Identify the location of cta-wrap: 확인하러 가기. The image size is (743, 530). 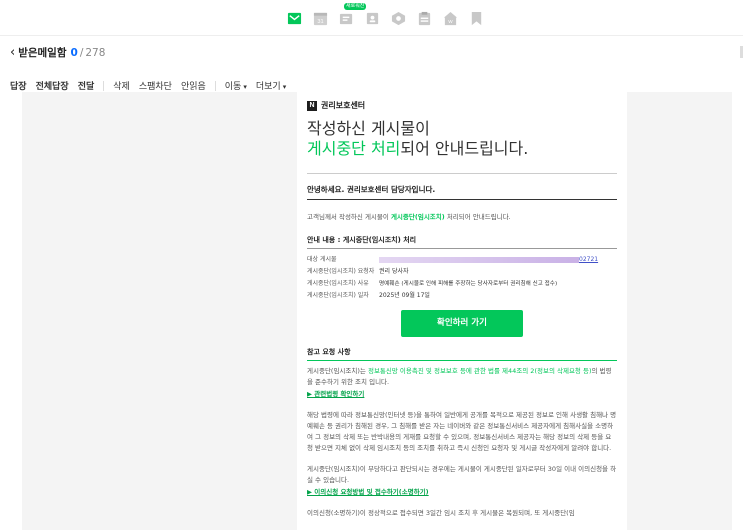
(462, 323).